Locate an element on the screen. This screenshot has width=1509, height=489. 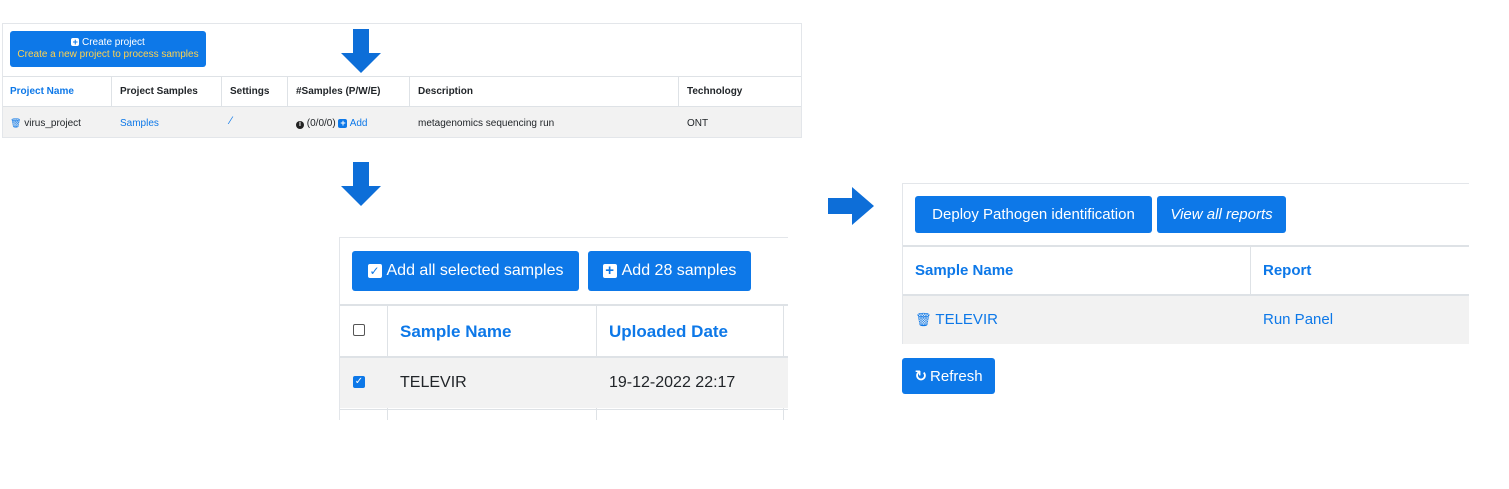
column-header-settings: Settings is located at coordinates (250, 91).